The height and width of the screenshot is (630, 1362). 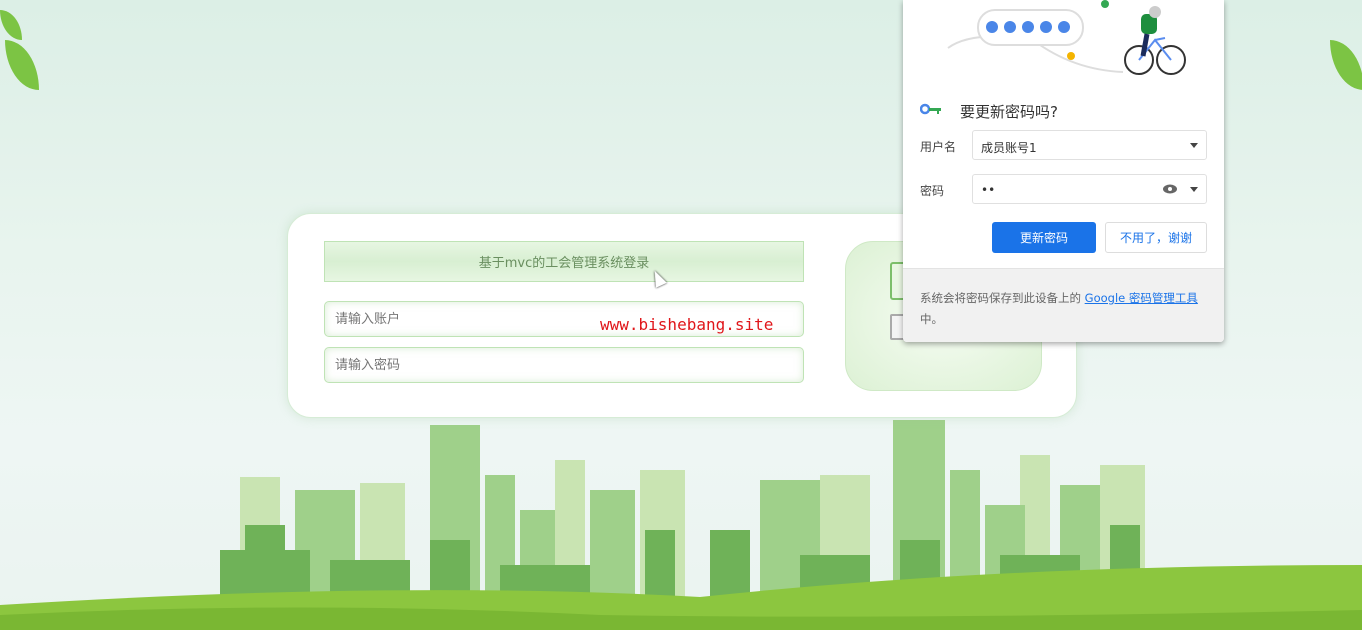 What do you see at coordinates (1141, 298) in the screenshot?
I see `password-manager-link: Google 密码管理工具` at bounding box center [1141, 298].